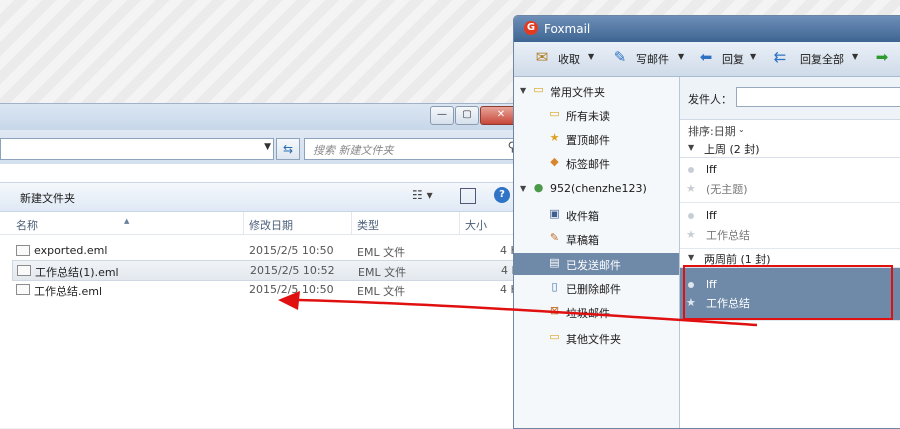 This screenshot has width=900, height=429. Describe the element at coordinates (289, 300) in the screenshot. I see `annotation-arrow-head` at that location.